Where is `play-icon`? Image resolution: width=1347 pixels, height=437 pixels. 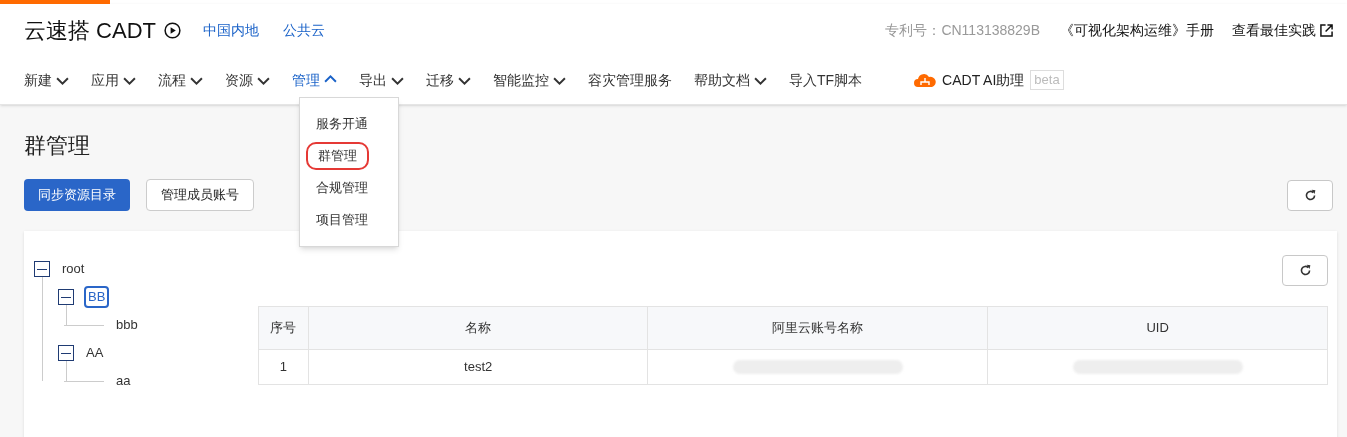
play-icon is located at coordinates (172, 30).